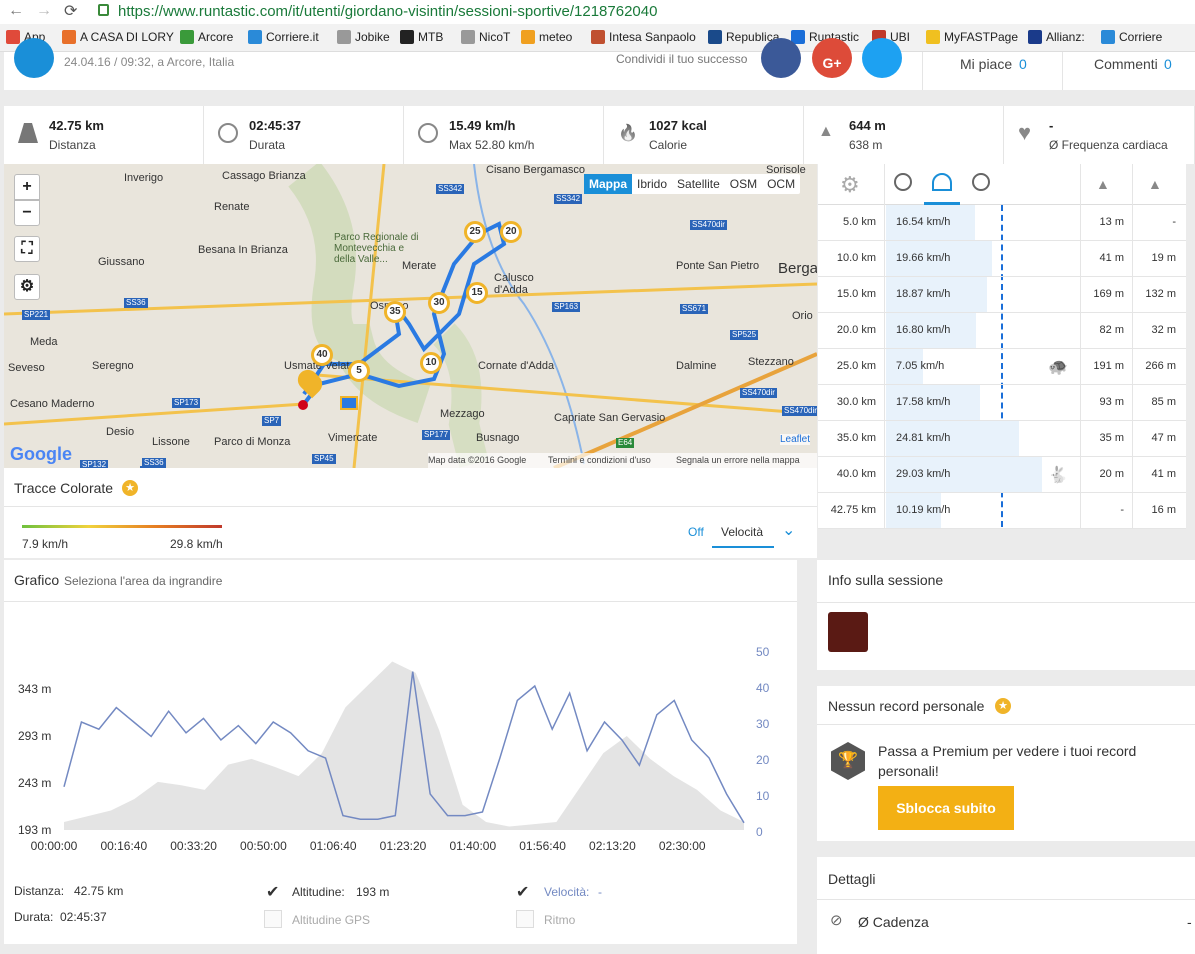 This screenshot has width=1195, height=954. Describe the element at coordinates (743, 184) in the screenshot. I see `layer-osm: OSM` at that location.